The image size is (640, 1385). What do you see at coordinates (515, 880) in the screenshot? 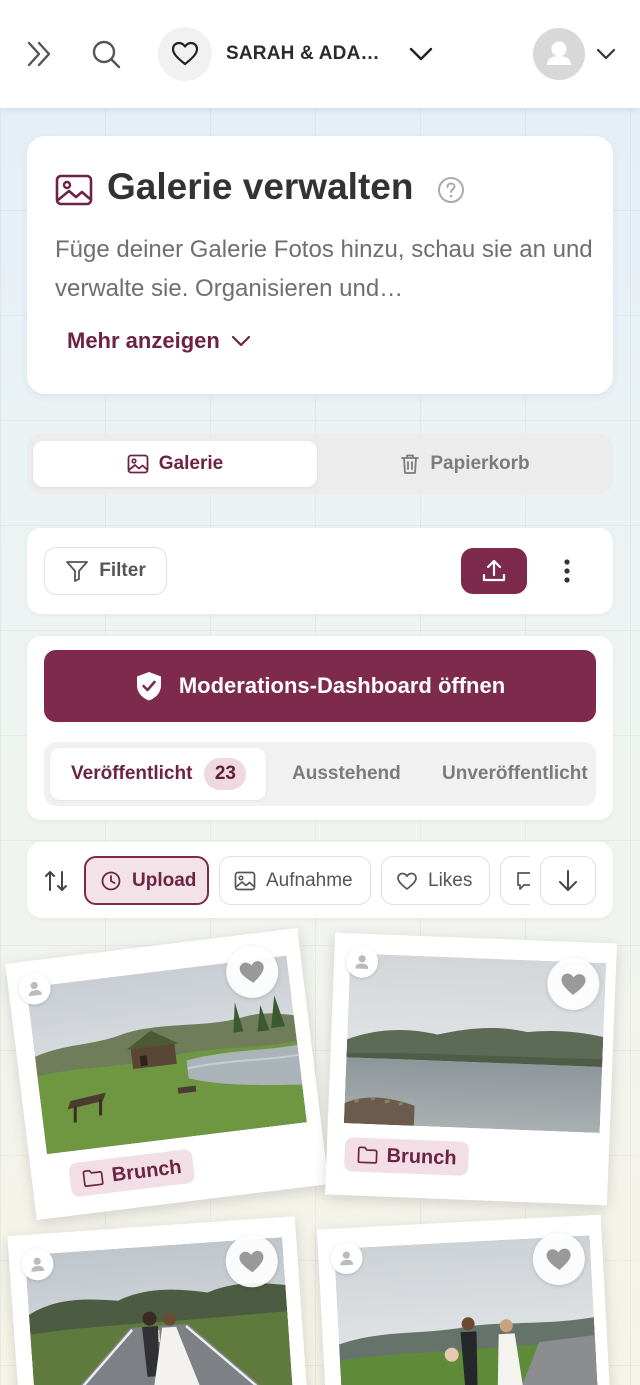
I see `sort-chip-comments` at bounding box center [515, 880].